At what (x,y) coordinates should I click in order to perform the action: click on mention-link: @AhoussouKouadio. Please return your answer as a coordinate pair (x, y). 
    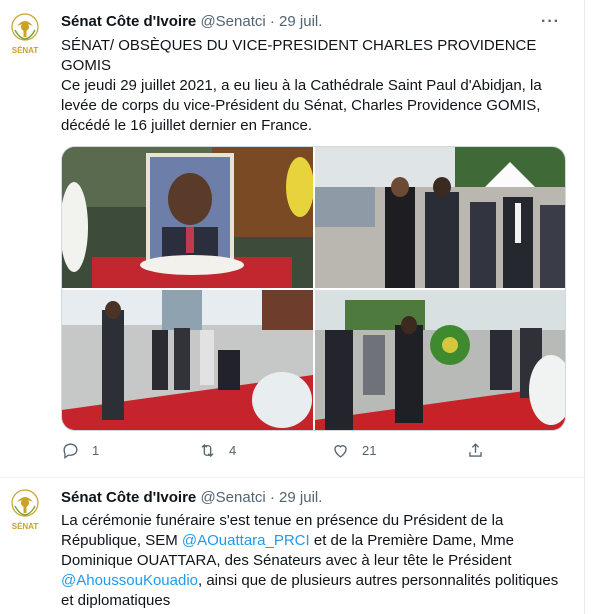
    Looking at the image, I should click on (129, 580).